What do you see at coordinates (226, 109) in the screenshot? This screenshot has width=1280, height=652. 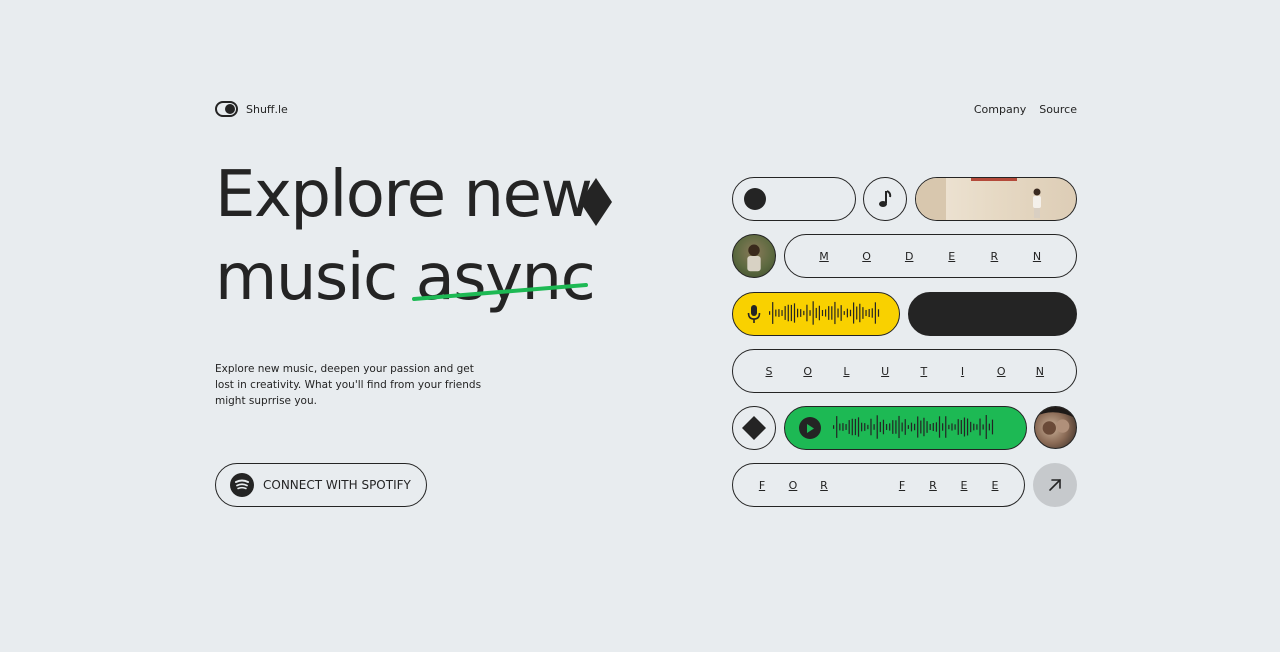 I see `toggle-icon` at bounding box center [226, 109].